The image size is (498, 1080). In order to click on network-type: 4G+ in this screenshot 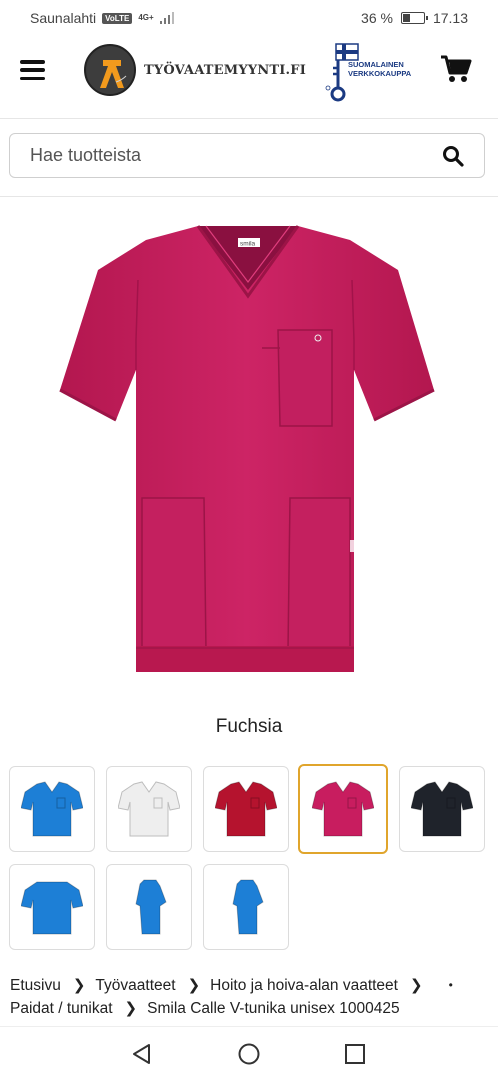, I will do `click(146, 17)`.